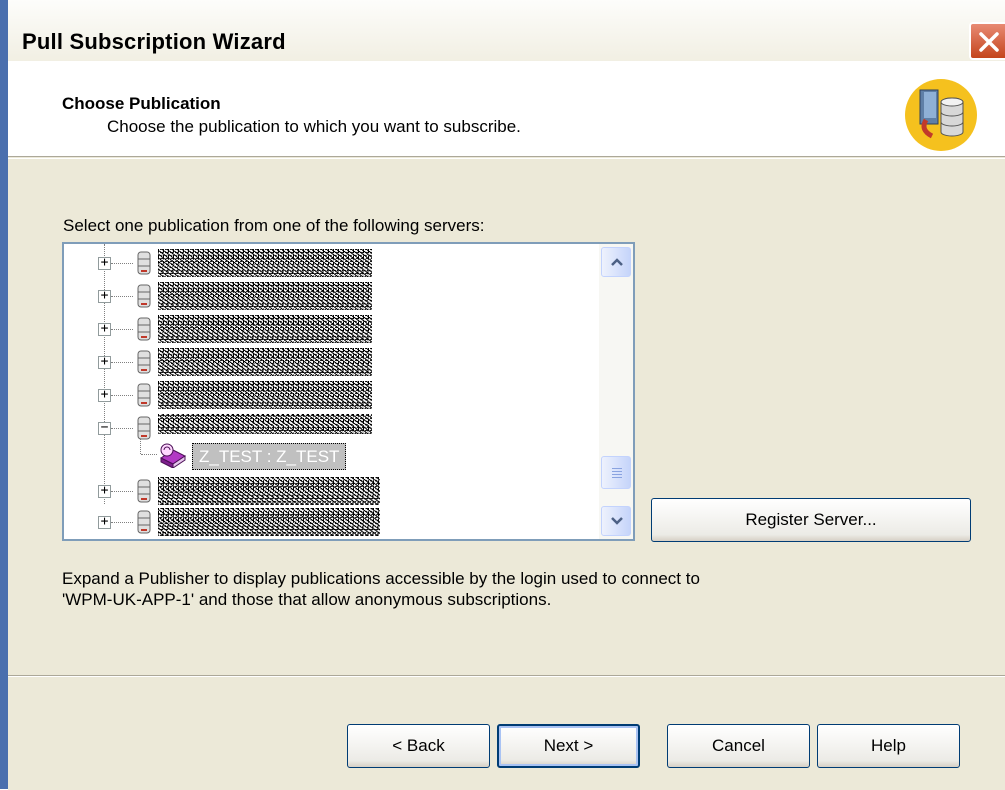 This screenshot has height=790, width=1005. I want to click on help-button: Help, so click(888, 746).